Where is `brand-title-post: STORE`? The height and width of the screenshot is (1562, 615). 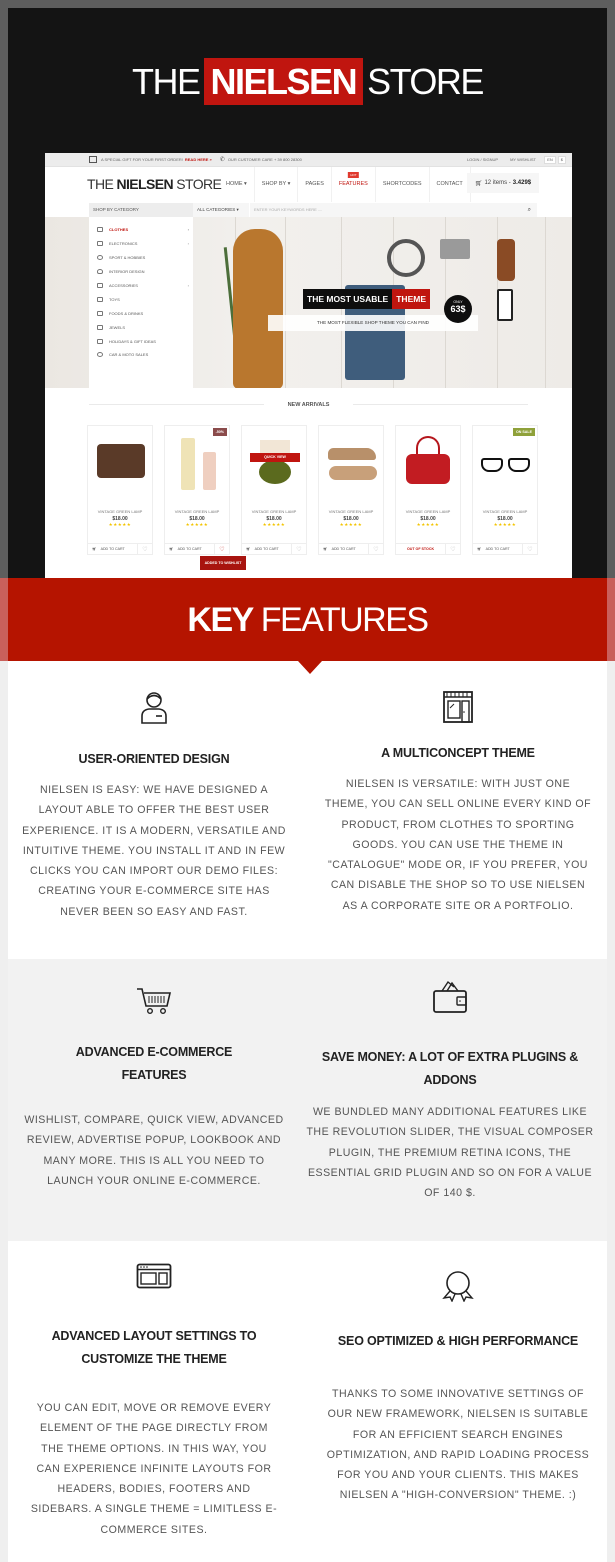
brand-title-post: STORE is located at coordinates (425, 81).